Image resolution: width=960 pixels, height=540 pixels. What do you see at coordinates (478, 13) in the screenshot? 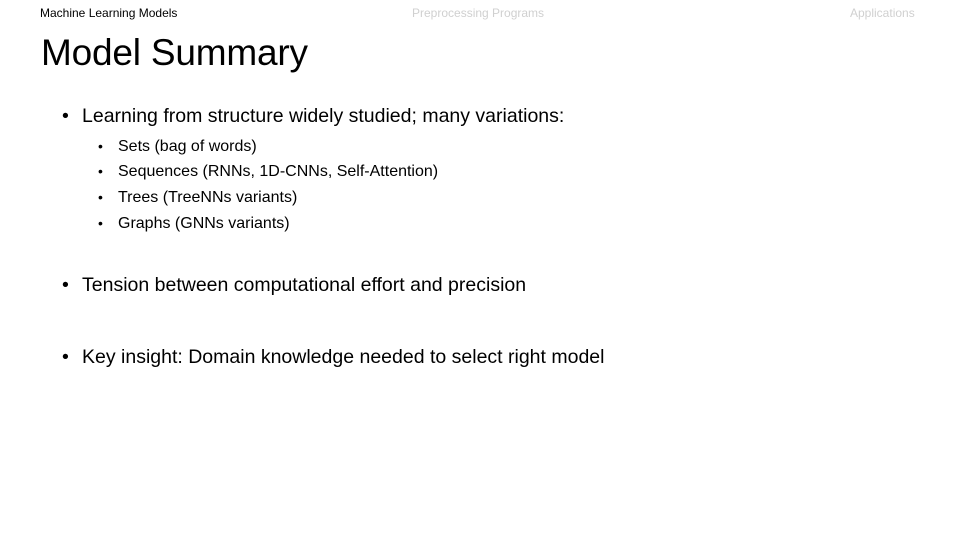
I see `nav-item-preprocessing-programs: Preprocessing Programs` at bounding box center [478, 13].